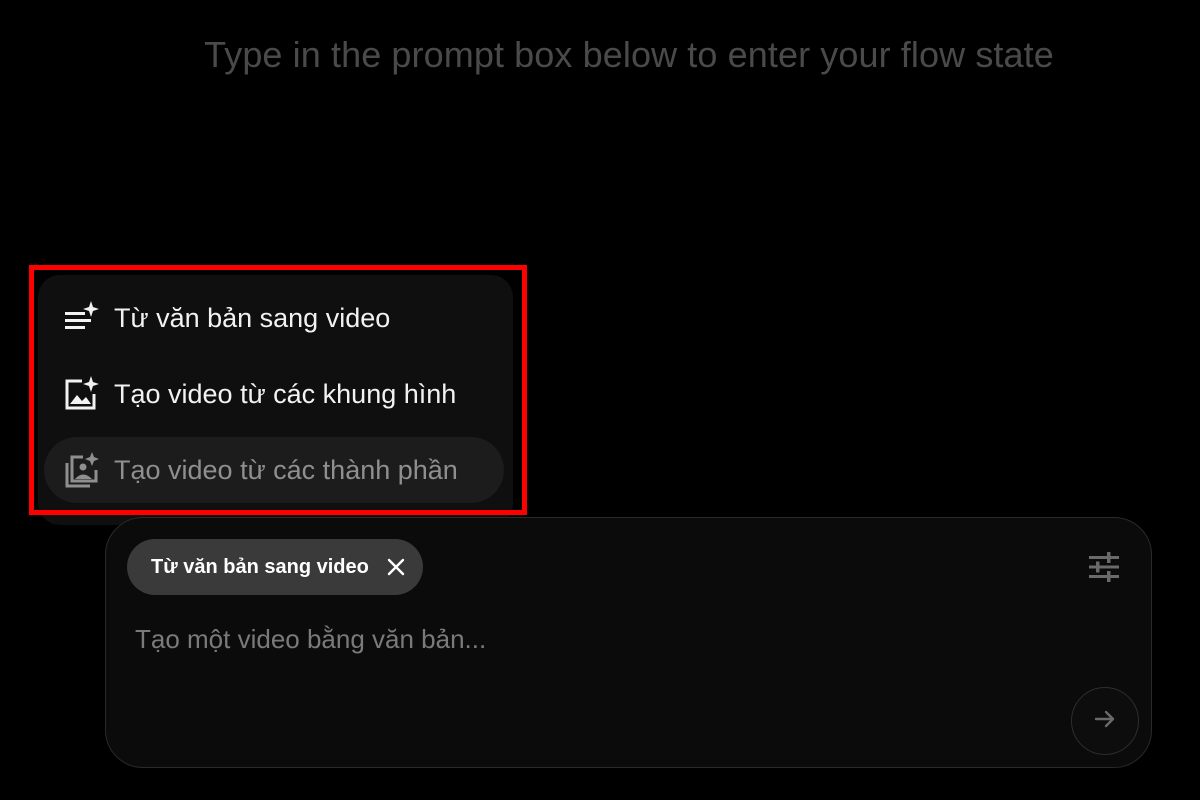 Image resolution: width=1200 pixels, height=800 pixels. What do you see at coordinates (81, 318) in the screenshot?
I see `text-sparkle-icon` at bounding box center [81, 318].